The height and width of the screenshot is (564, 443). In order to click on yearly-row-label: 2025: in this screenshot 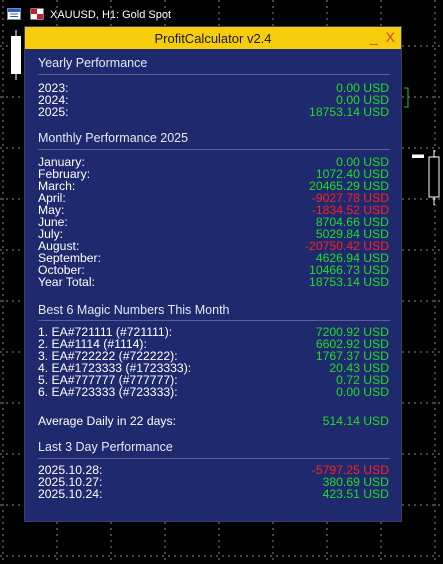, I will do `click(53, 112)`.